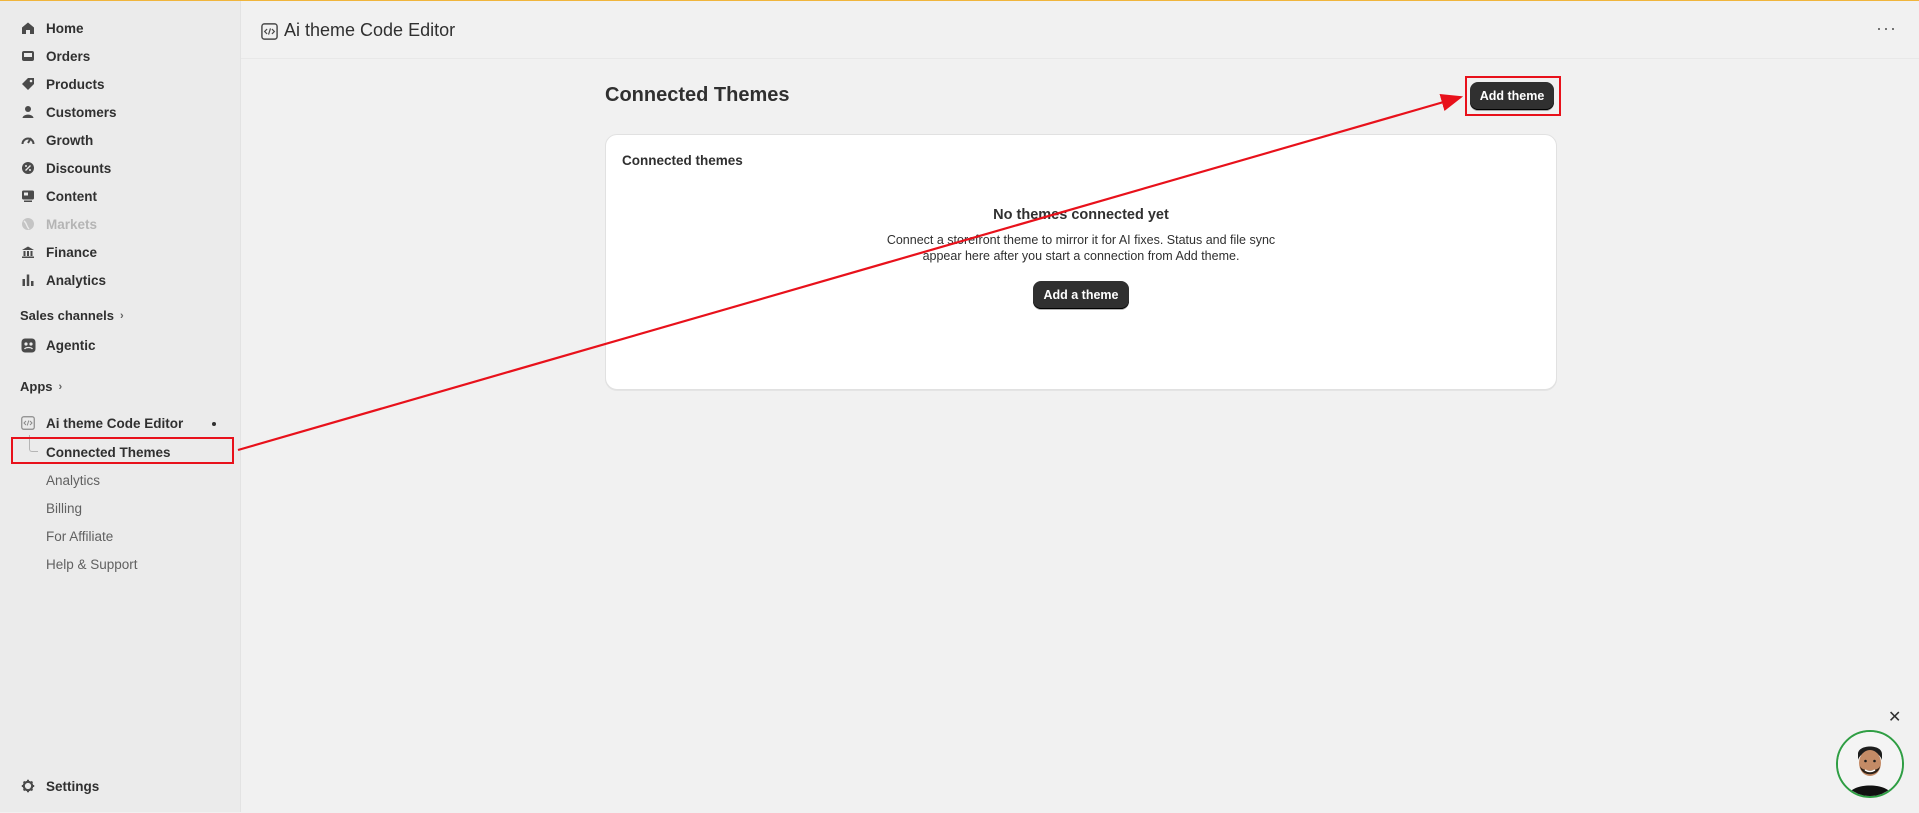  What do you see at coordinates (1894, 717) in the screenshot?
I see `close-icon: ✕` at bounding box center [1894, 717].